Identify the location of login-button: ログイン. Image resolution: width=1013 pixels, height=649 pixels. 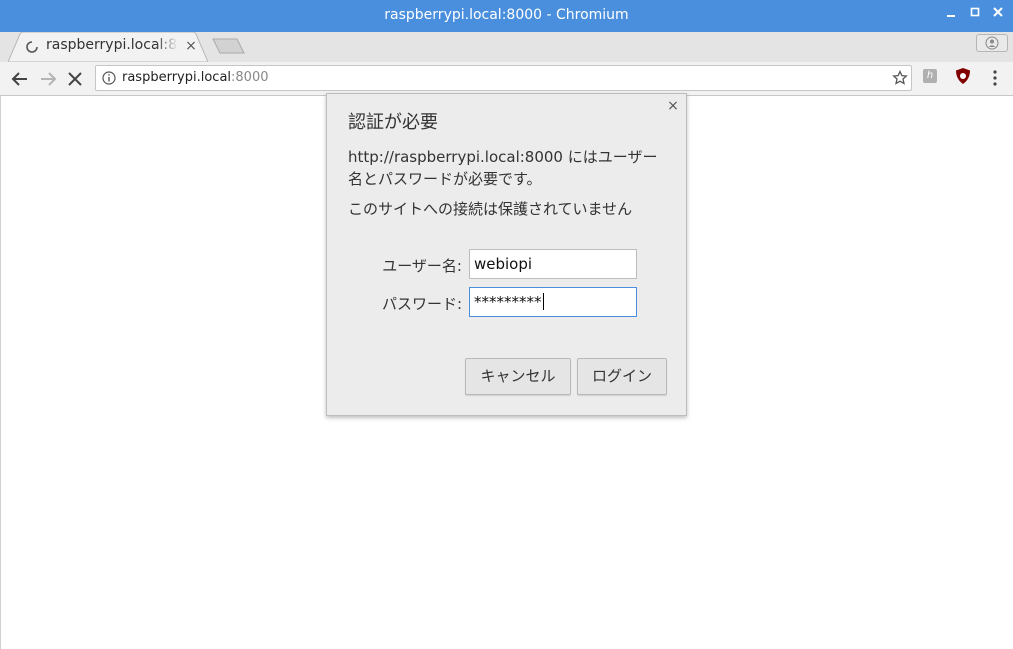
(622, 376).